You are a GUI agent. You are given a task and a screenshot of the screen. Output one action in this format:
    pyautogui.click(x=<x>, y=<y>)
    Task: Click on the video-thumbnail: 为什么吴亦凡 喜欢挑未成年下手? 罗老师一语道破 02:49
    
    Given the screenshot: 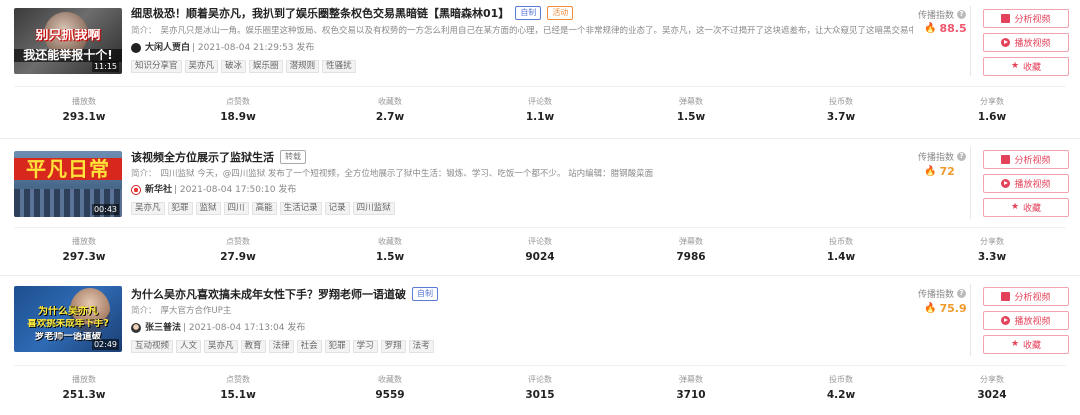 What is the action you would take?
    pyautogui.click(x=68, y=319)
    